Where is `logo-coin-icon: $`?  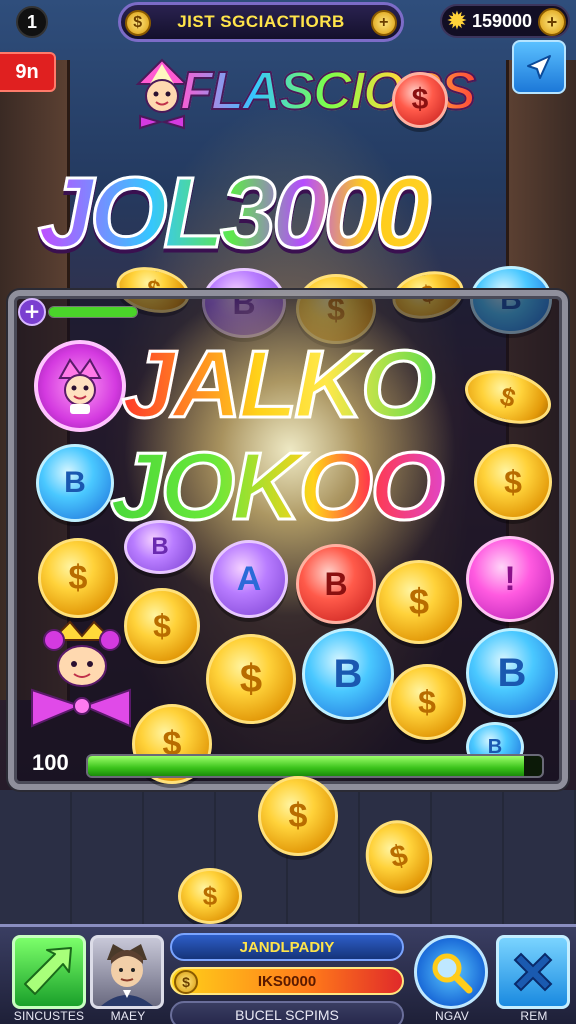
logo-coin-icon: $ is located at coordinates (420, 100).